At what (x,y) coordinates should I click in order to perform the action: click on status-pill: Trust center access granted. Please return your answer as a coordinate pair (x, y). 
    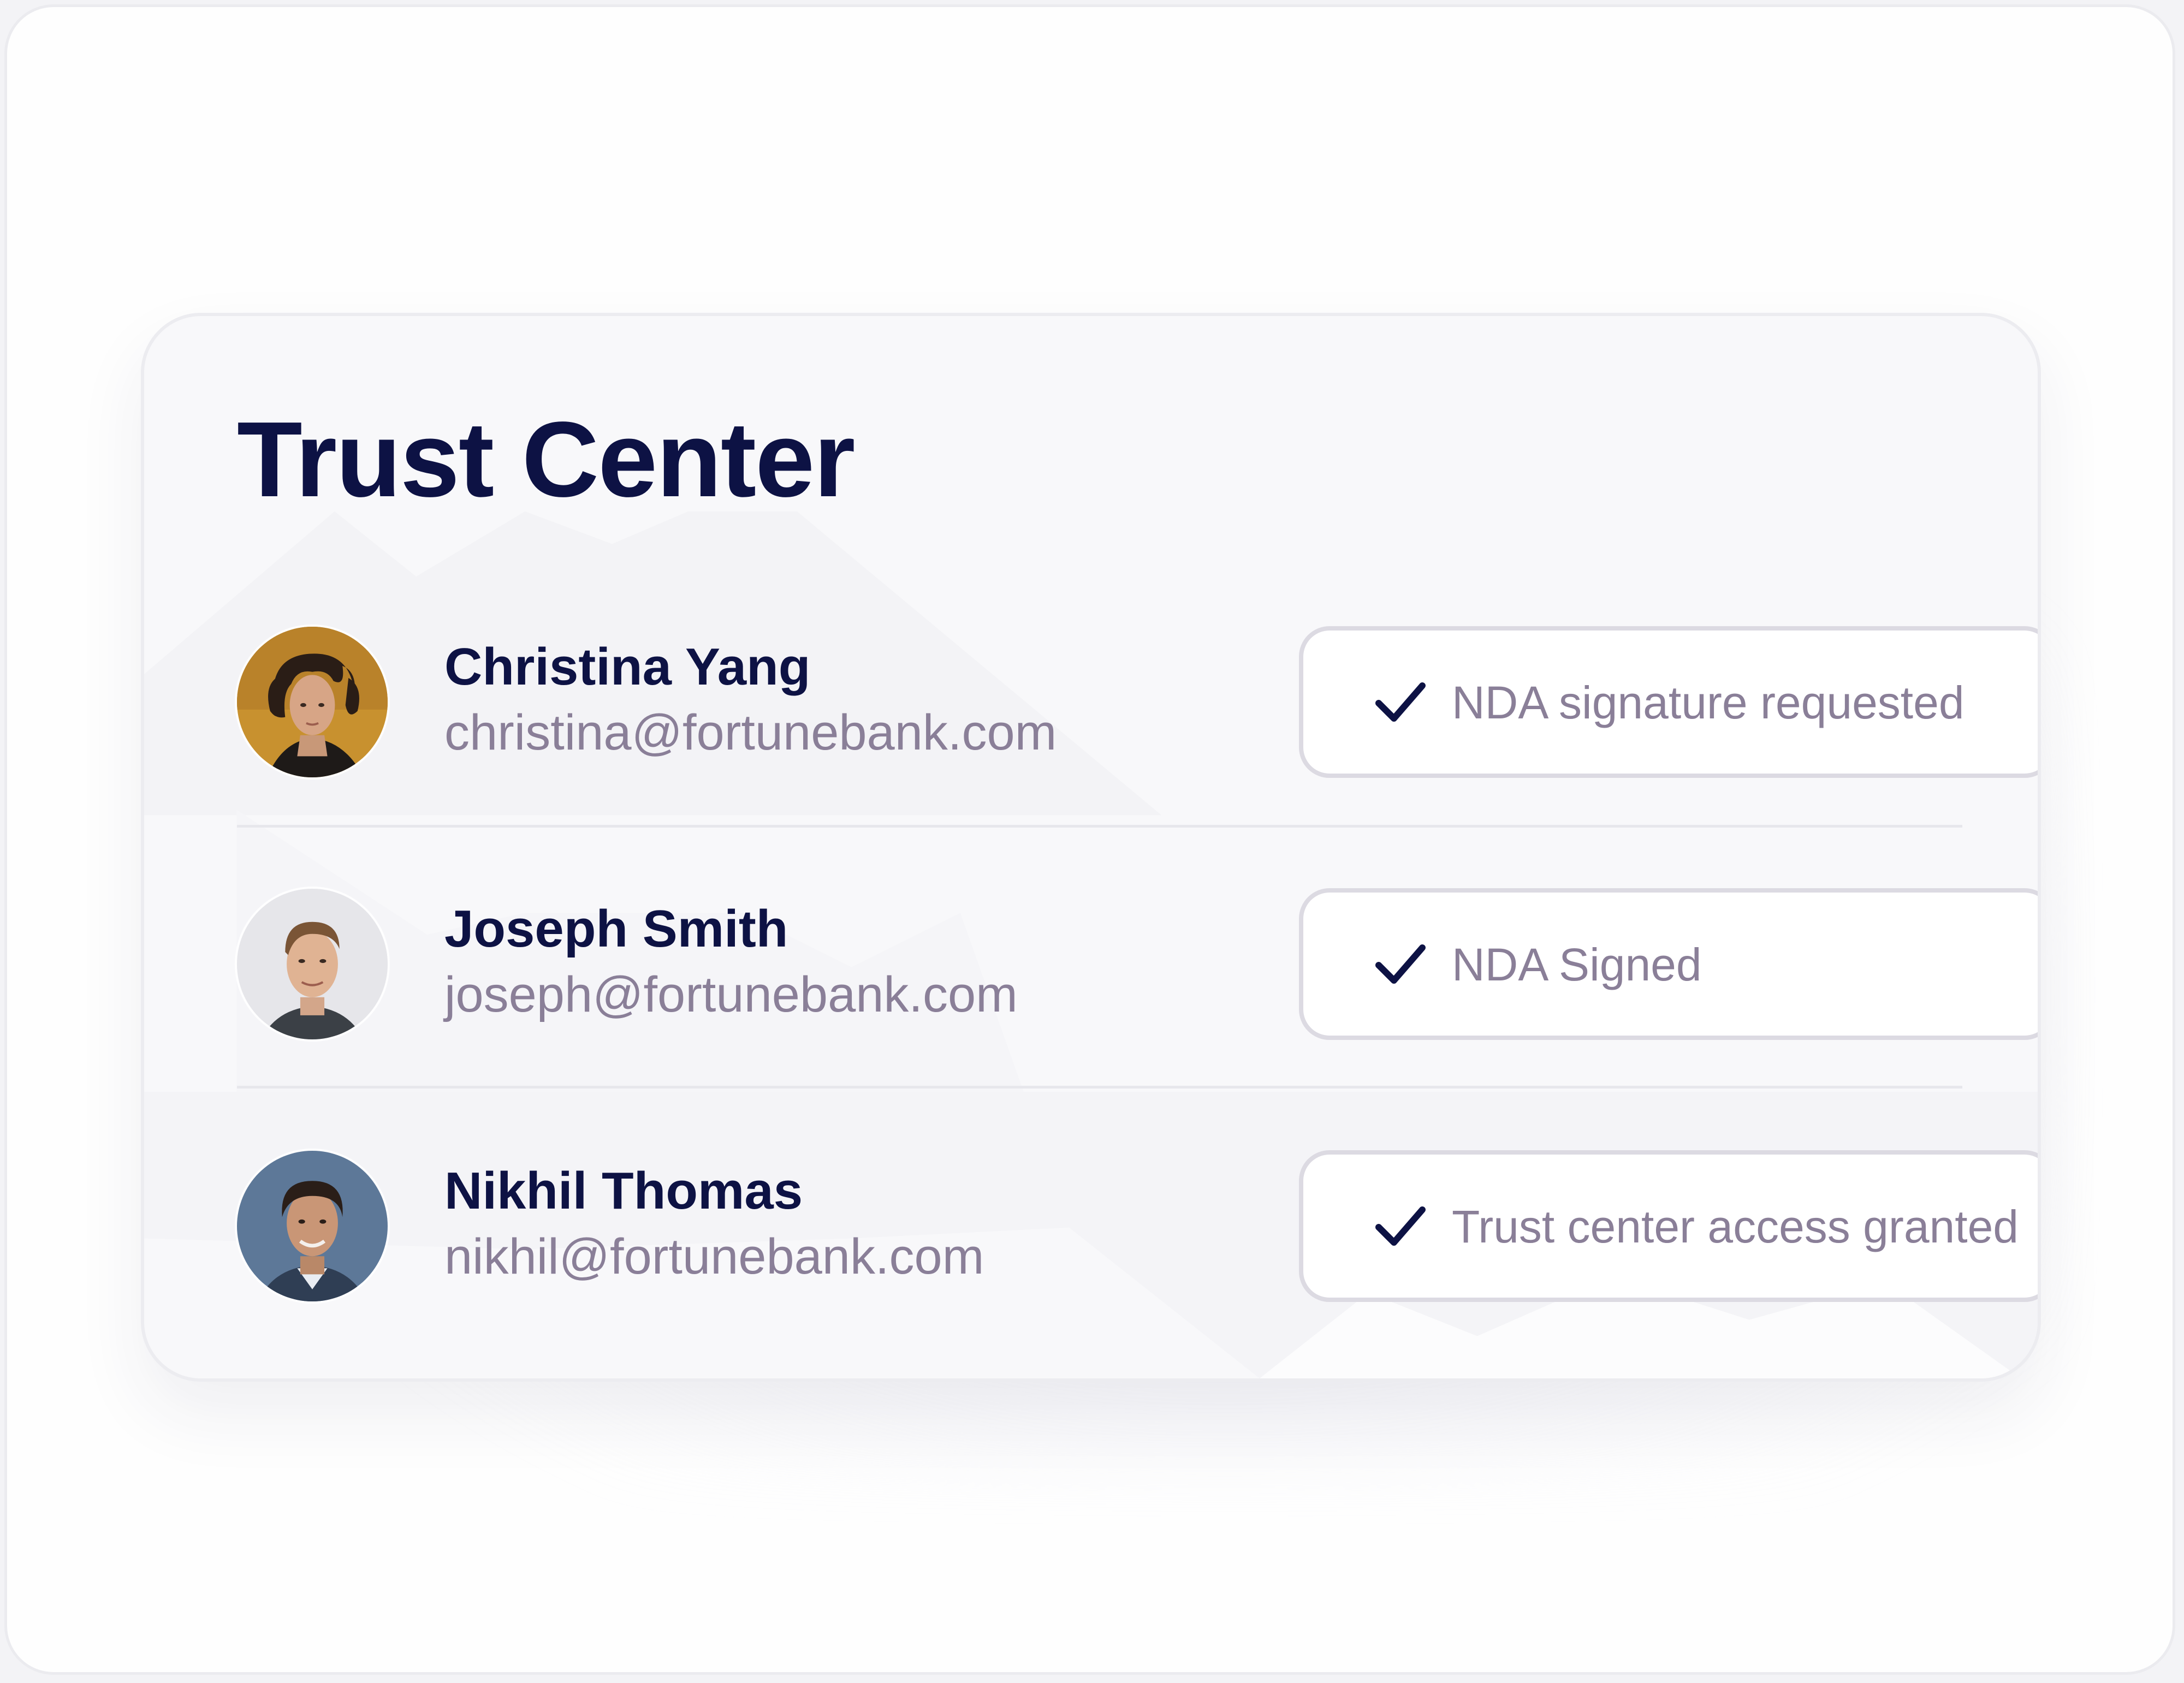
    Looking at the image, I should click on (1668, 1226).